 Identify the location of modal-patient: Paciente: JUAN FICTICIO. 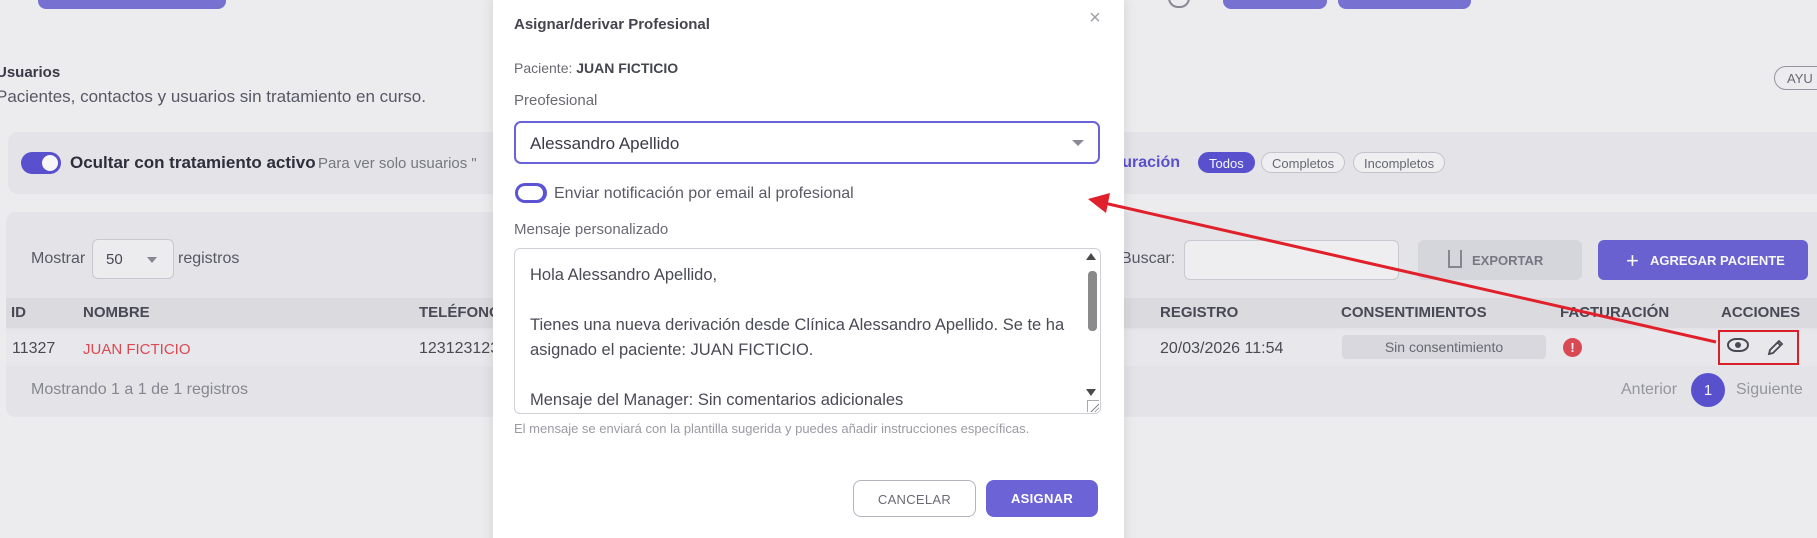
(596, 68).